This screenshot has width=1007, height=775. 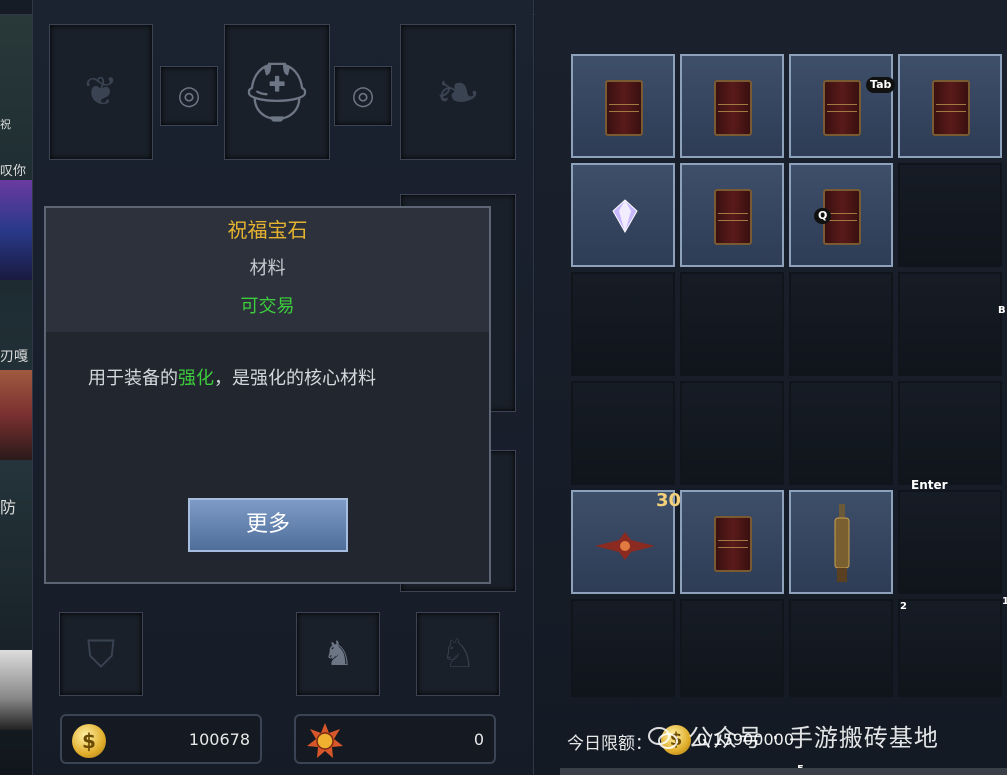 I want to click on equip-slot-helmet: ⛑, so click(x=277, y=92).